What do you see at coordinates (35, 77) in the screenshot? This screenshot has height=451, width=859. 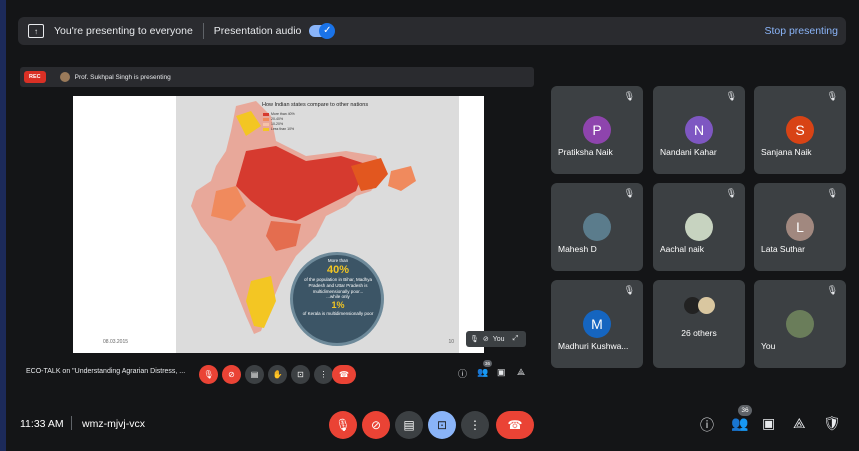 I see `recording-badge: REC` at bounding box center [35, 77].